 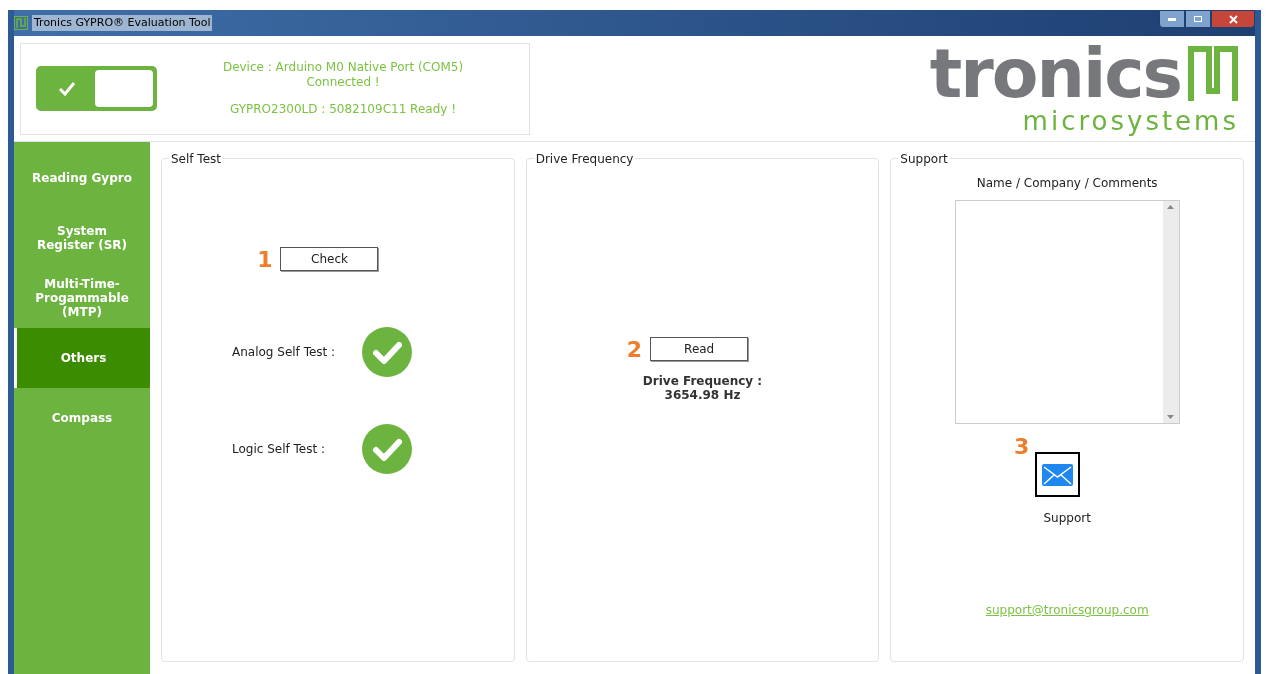 I want to click on sidebar-item: Multi-Time-Progammable (MTP), so click(x=82, y=298).